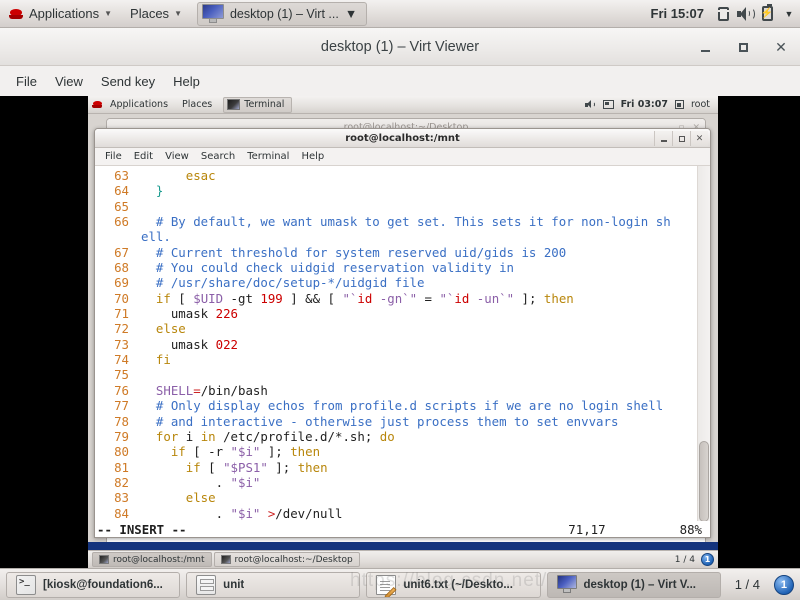 This screenshot has width=800, height=600. Describe the element at coordinates (293, 559) in the screenshot. I see `guest-task-label: root@localhost:~/Desktop` at that location.